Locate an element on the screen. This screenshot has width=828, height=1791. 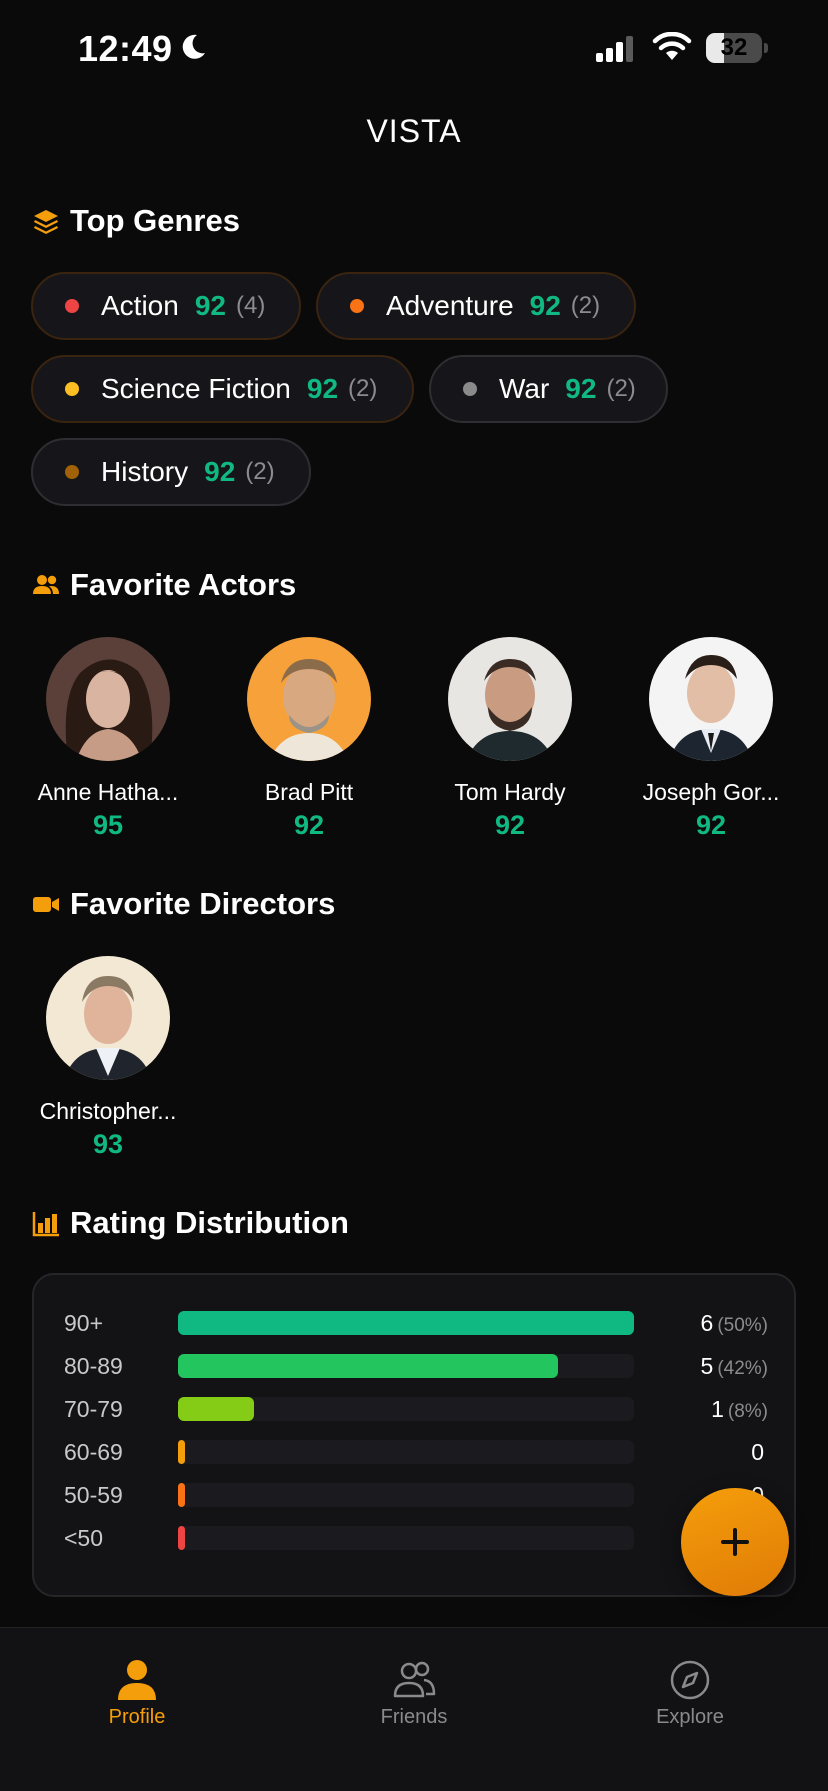
director-avatar is located at coordinates (108, 1018).